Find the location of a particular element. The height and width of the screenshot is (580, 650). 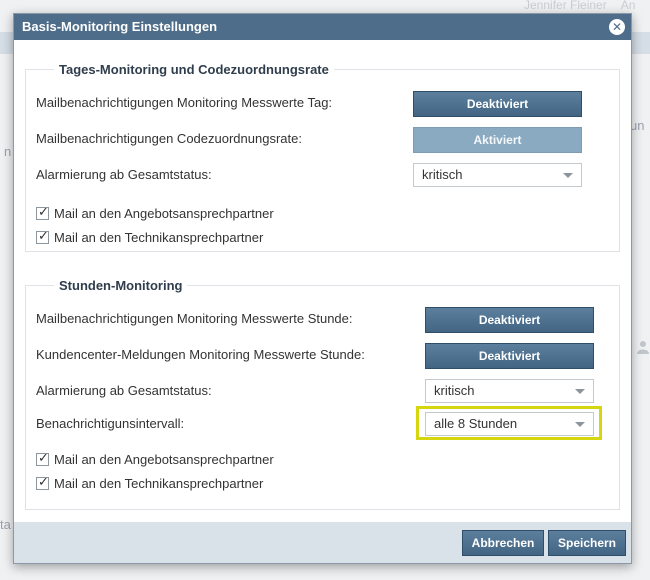

save-button: Speichern is located at coordinates (587, 543).